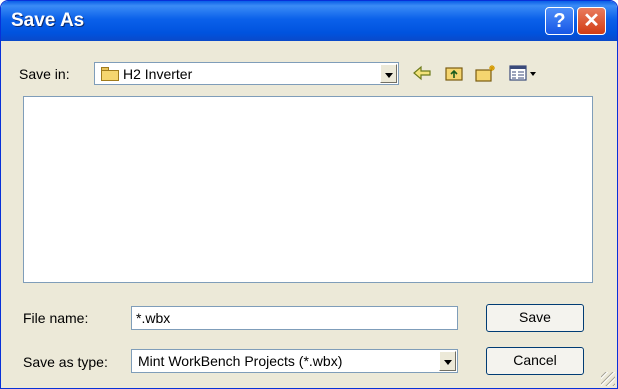 The image size is (618, 389). Describe the element at coordinates (48, 20) in the screenshot. I see `dialog-title: Save As` at that location.